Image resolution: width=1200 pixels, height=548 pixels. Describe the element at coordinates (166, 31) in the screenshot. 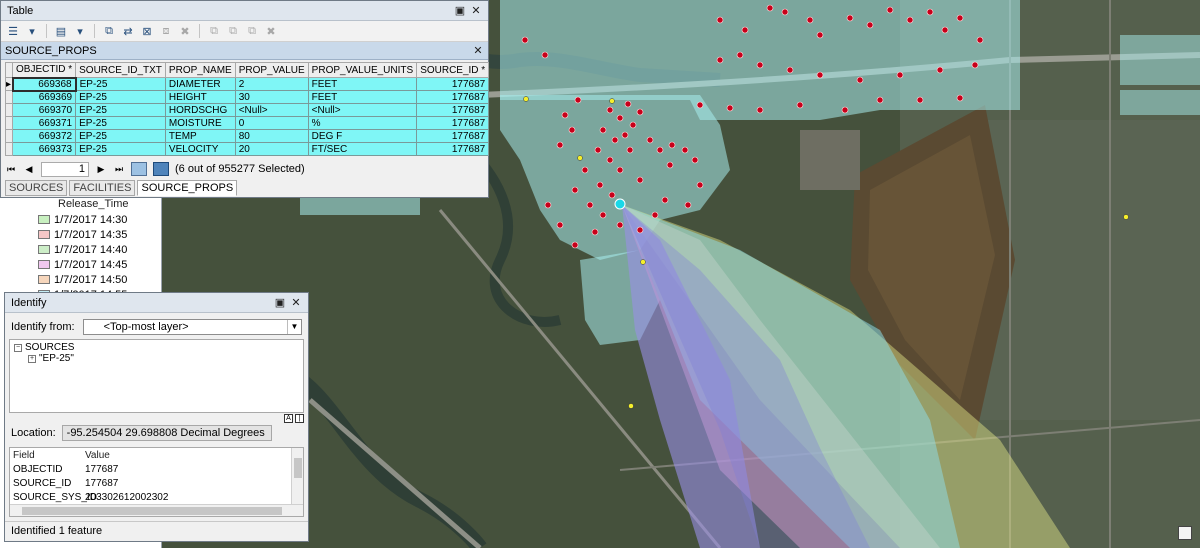

I see `zoom-to-selected-icon: ⧈` at that location.